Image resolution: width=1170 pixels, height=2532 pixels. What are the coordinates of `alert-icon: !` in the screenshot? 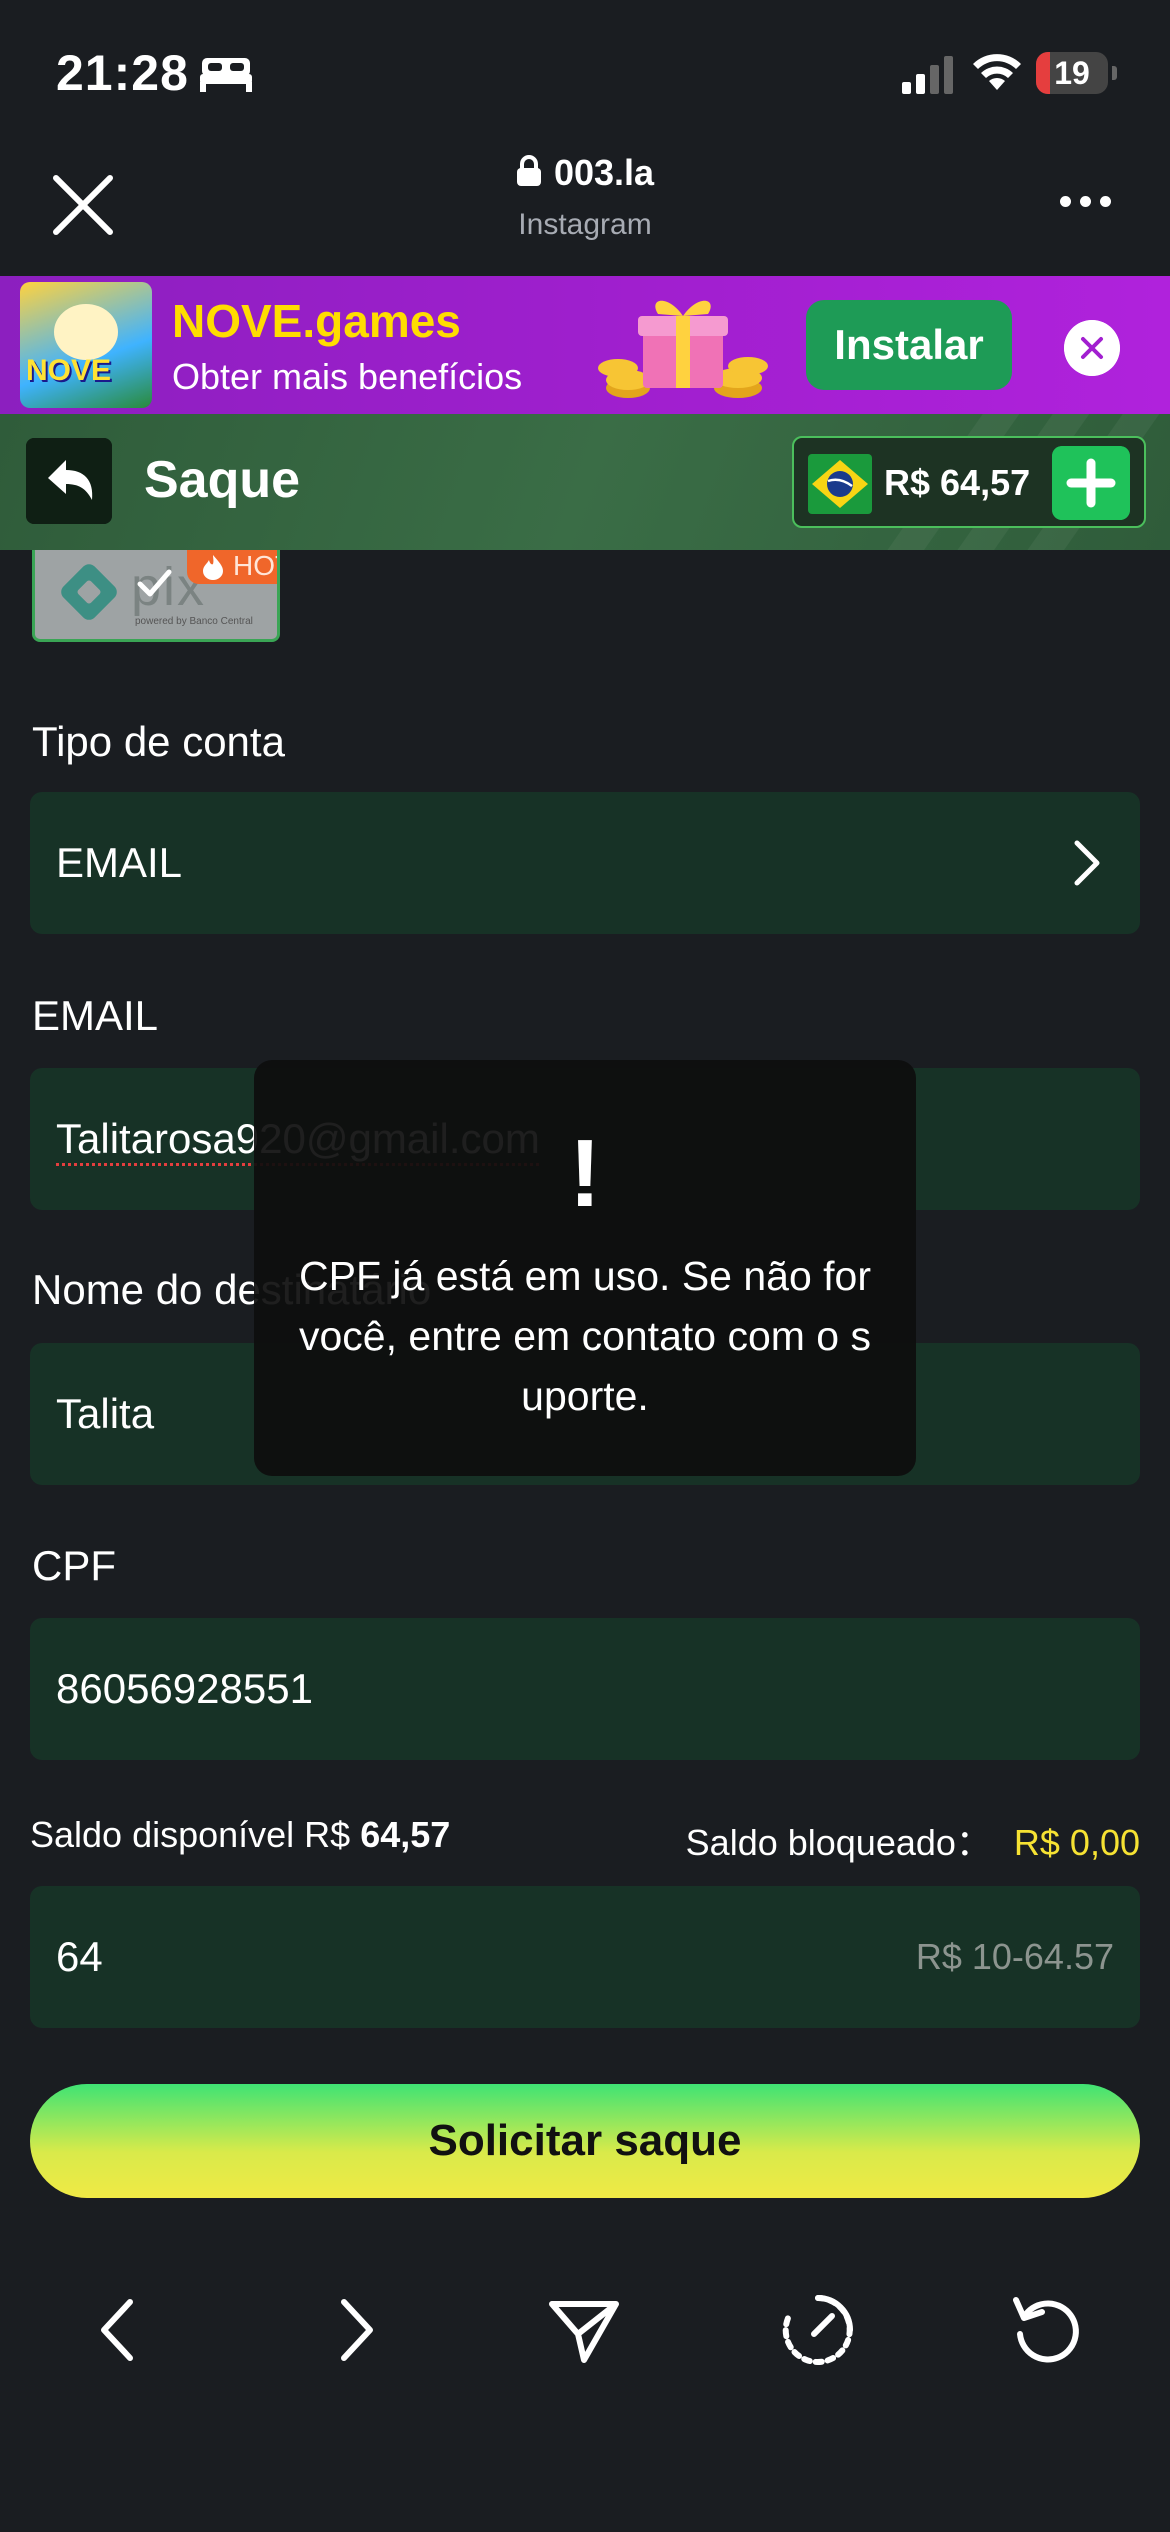 It's located at (585, 1173).